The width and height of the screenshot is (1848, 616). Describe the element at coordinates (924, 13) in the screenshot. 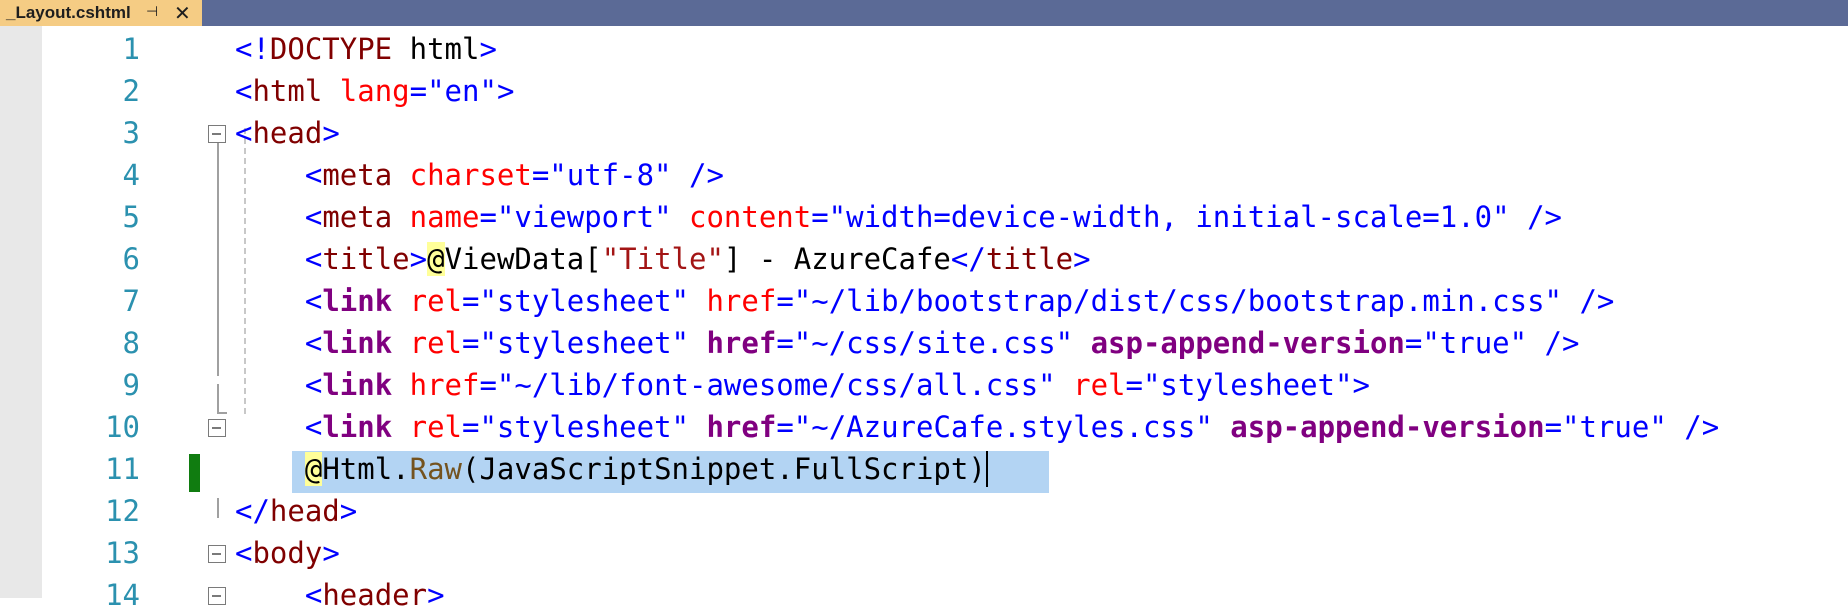

I see `document-tab-bar: _Layout.cshtml ⊣ ✕` at that location.